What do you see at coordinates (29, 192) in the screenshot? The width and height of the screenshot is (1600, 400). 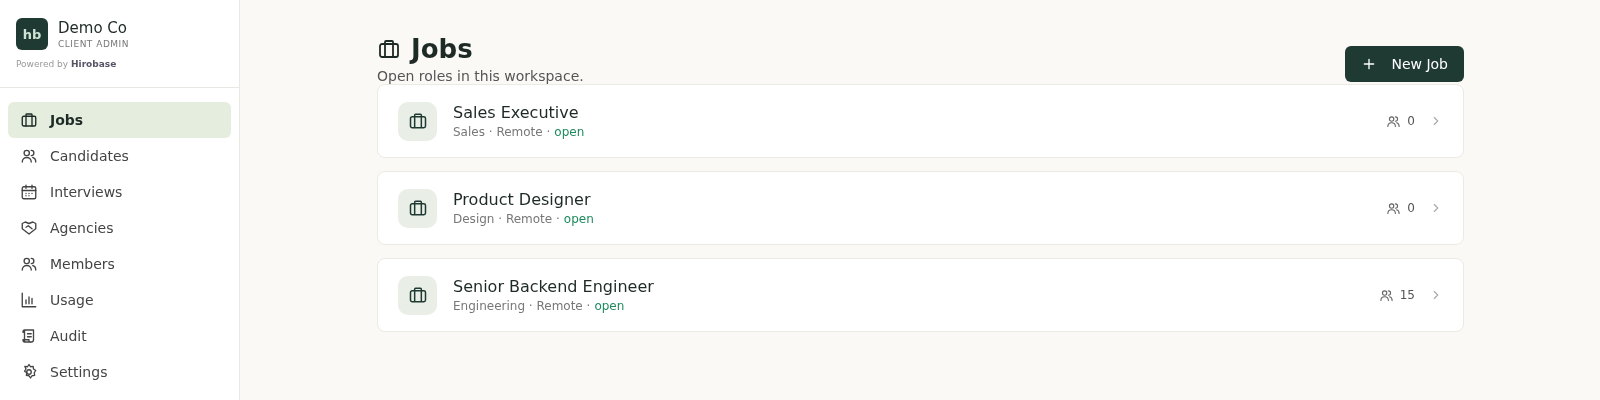 I see `calendar-icon` at bounding box center [29, 192].